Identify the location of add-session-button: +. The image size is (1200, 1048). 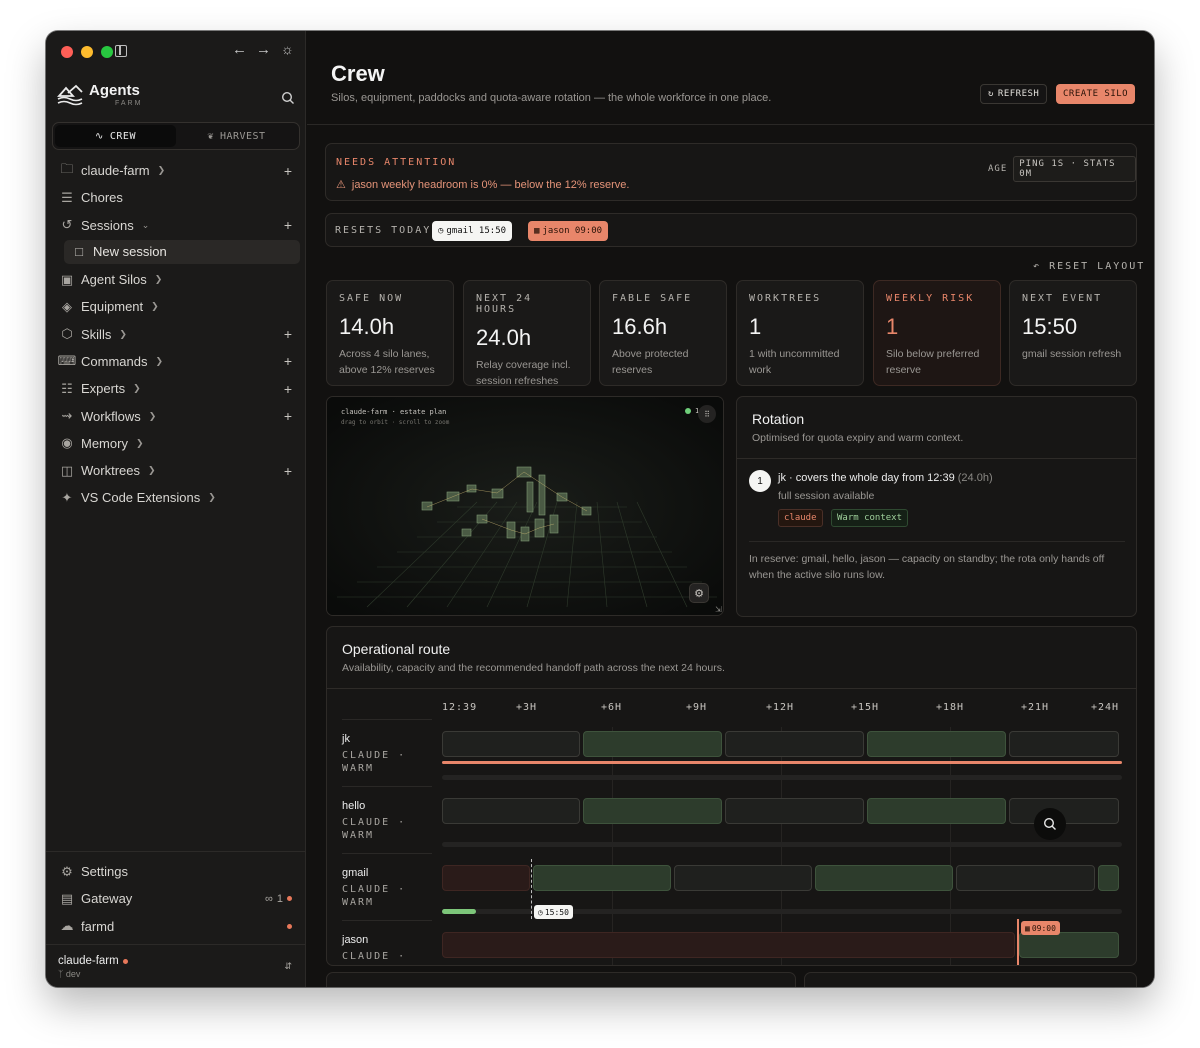
(288, 225).